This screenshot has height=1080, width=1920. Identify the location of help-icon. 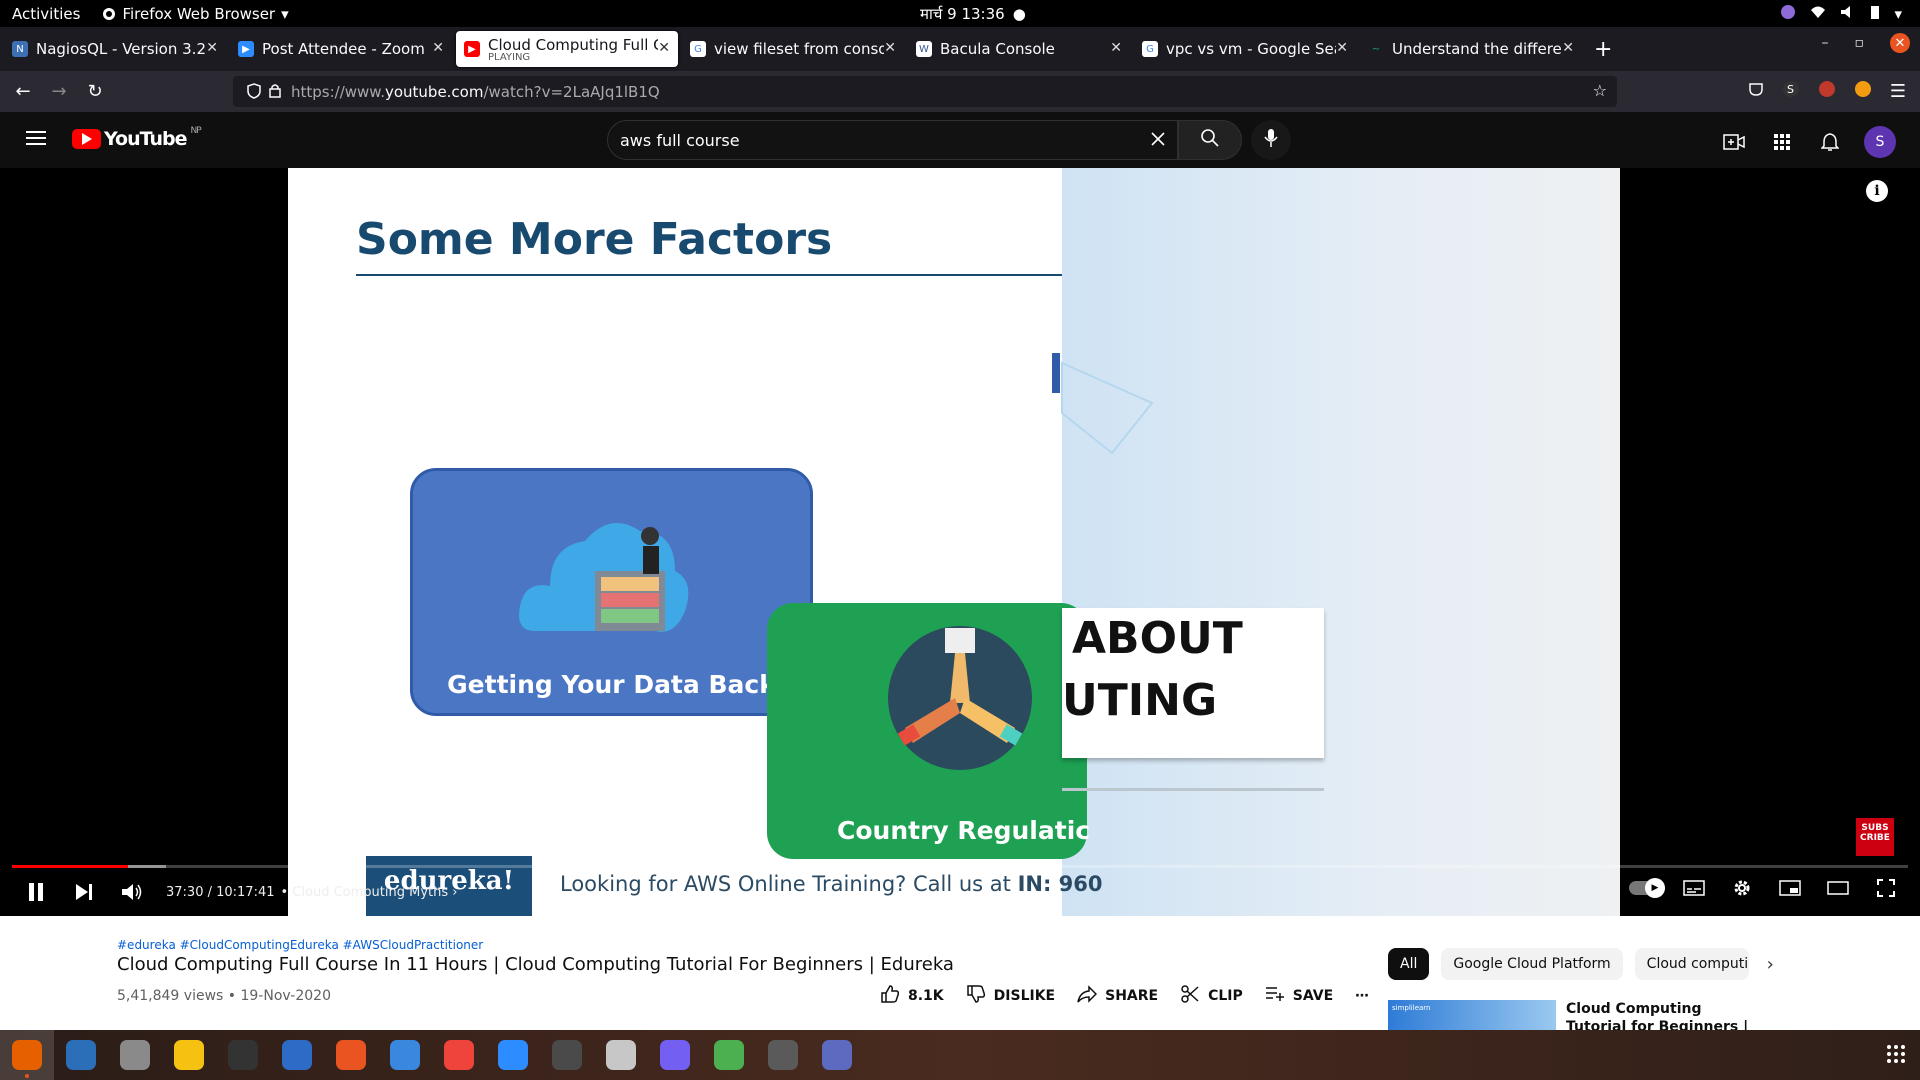
(405, 1055).